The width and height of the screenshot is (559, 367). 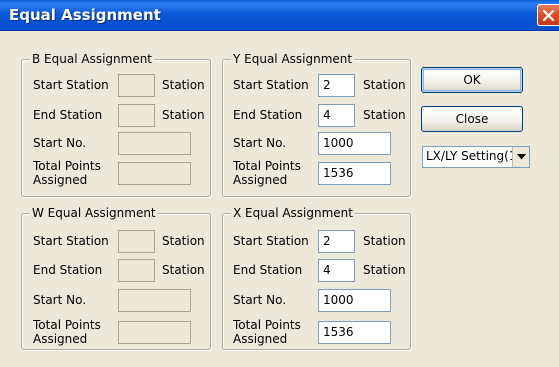 I want to click on setting-select-value: LX/LY Setting(1), so click(x=474, y=156).